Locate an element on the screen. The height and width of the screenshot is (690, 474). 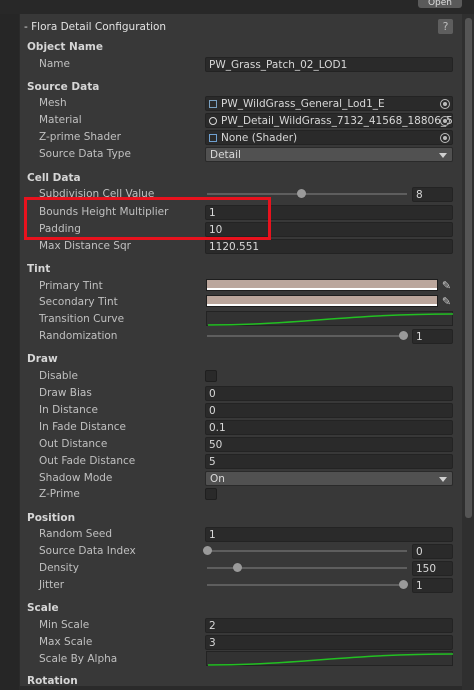
secondary-tint-swatch is located at coordinates (322, 301).